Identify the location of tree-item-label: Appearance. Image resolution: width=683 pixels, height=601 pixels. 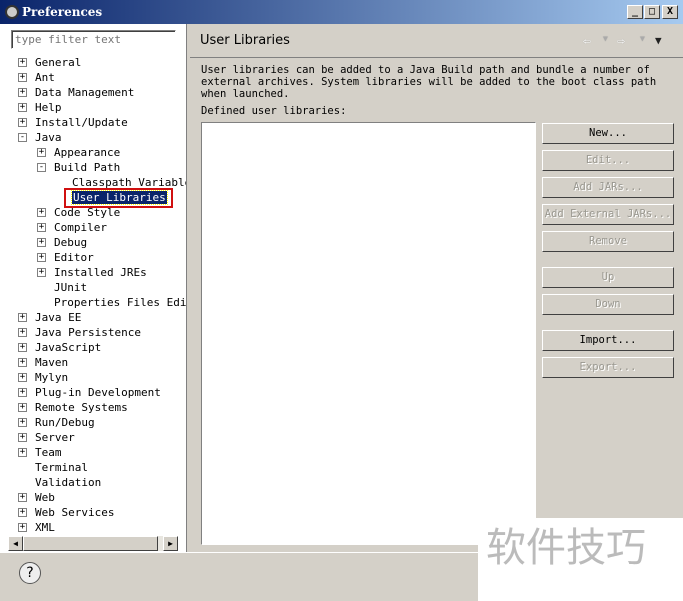
(87, 152).